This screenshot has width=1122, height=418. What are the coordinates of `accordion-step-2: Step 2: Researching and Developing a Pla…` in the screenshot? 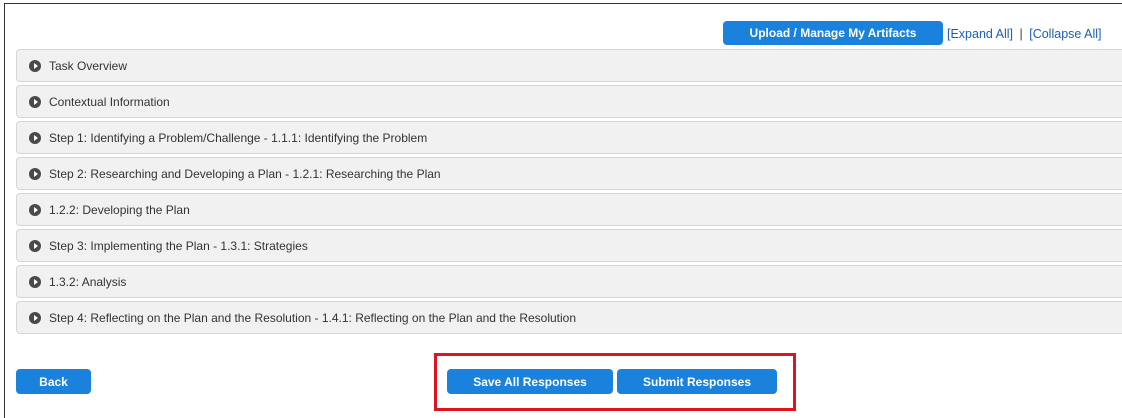 It's located at (569, 173).